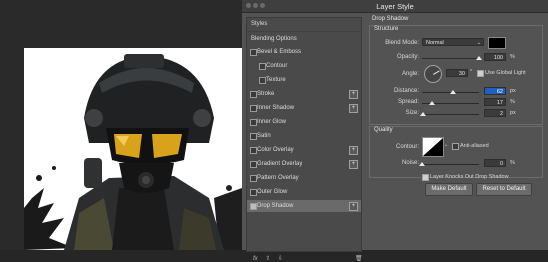 The image size is (548, 262). I want to click on styles-footer: fx ⇧ ⇩ 🗑, so click(308, 258).